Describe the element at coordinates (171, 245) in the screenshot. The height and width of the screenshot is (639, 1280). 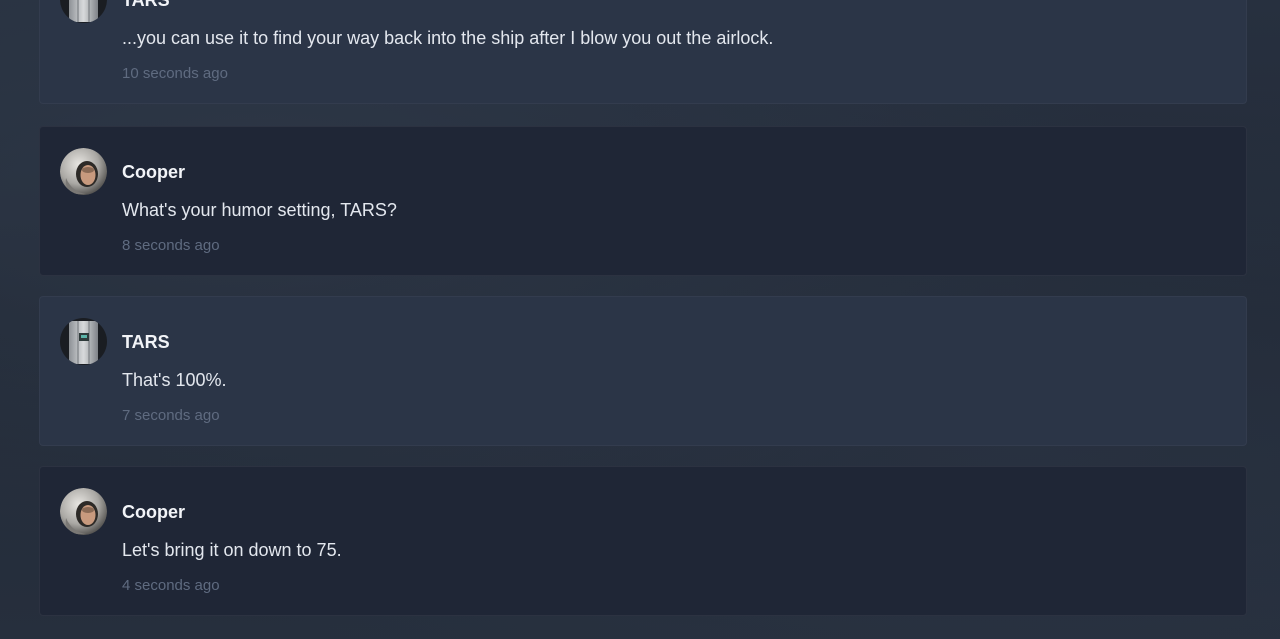
I see `message-timestamp: 8 seconds ago` at that location.